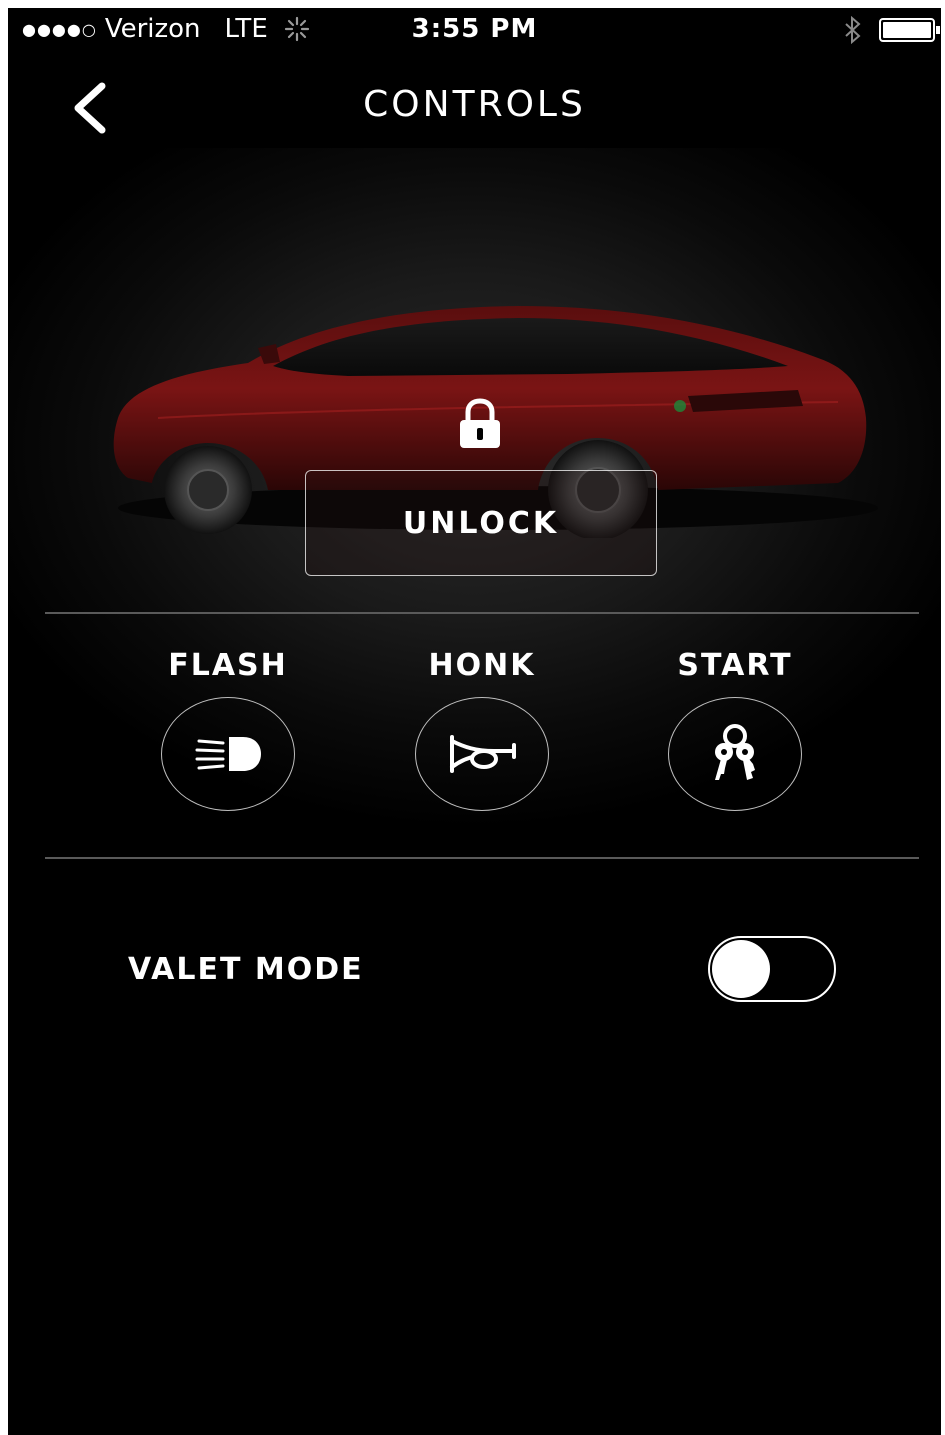 This screenshot has width=945, height=1435. I want to click on control-start: START, so click(735, 729).